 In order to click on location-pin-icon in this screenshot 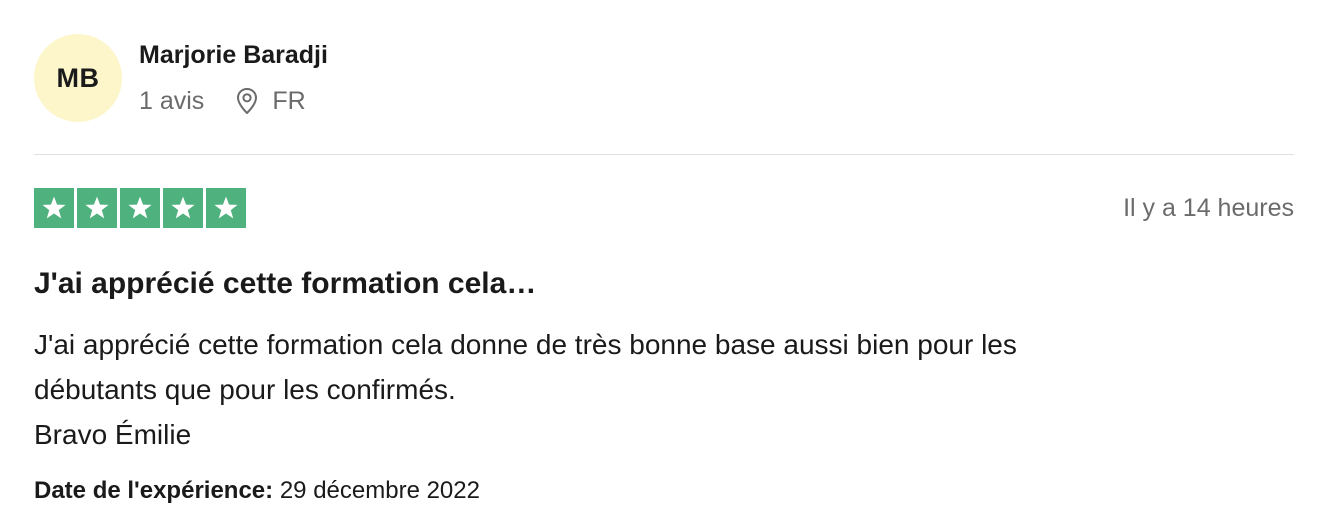, I will do `click(247, 101)`.